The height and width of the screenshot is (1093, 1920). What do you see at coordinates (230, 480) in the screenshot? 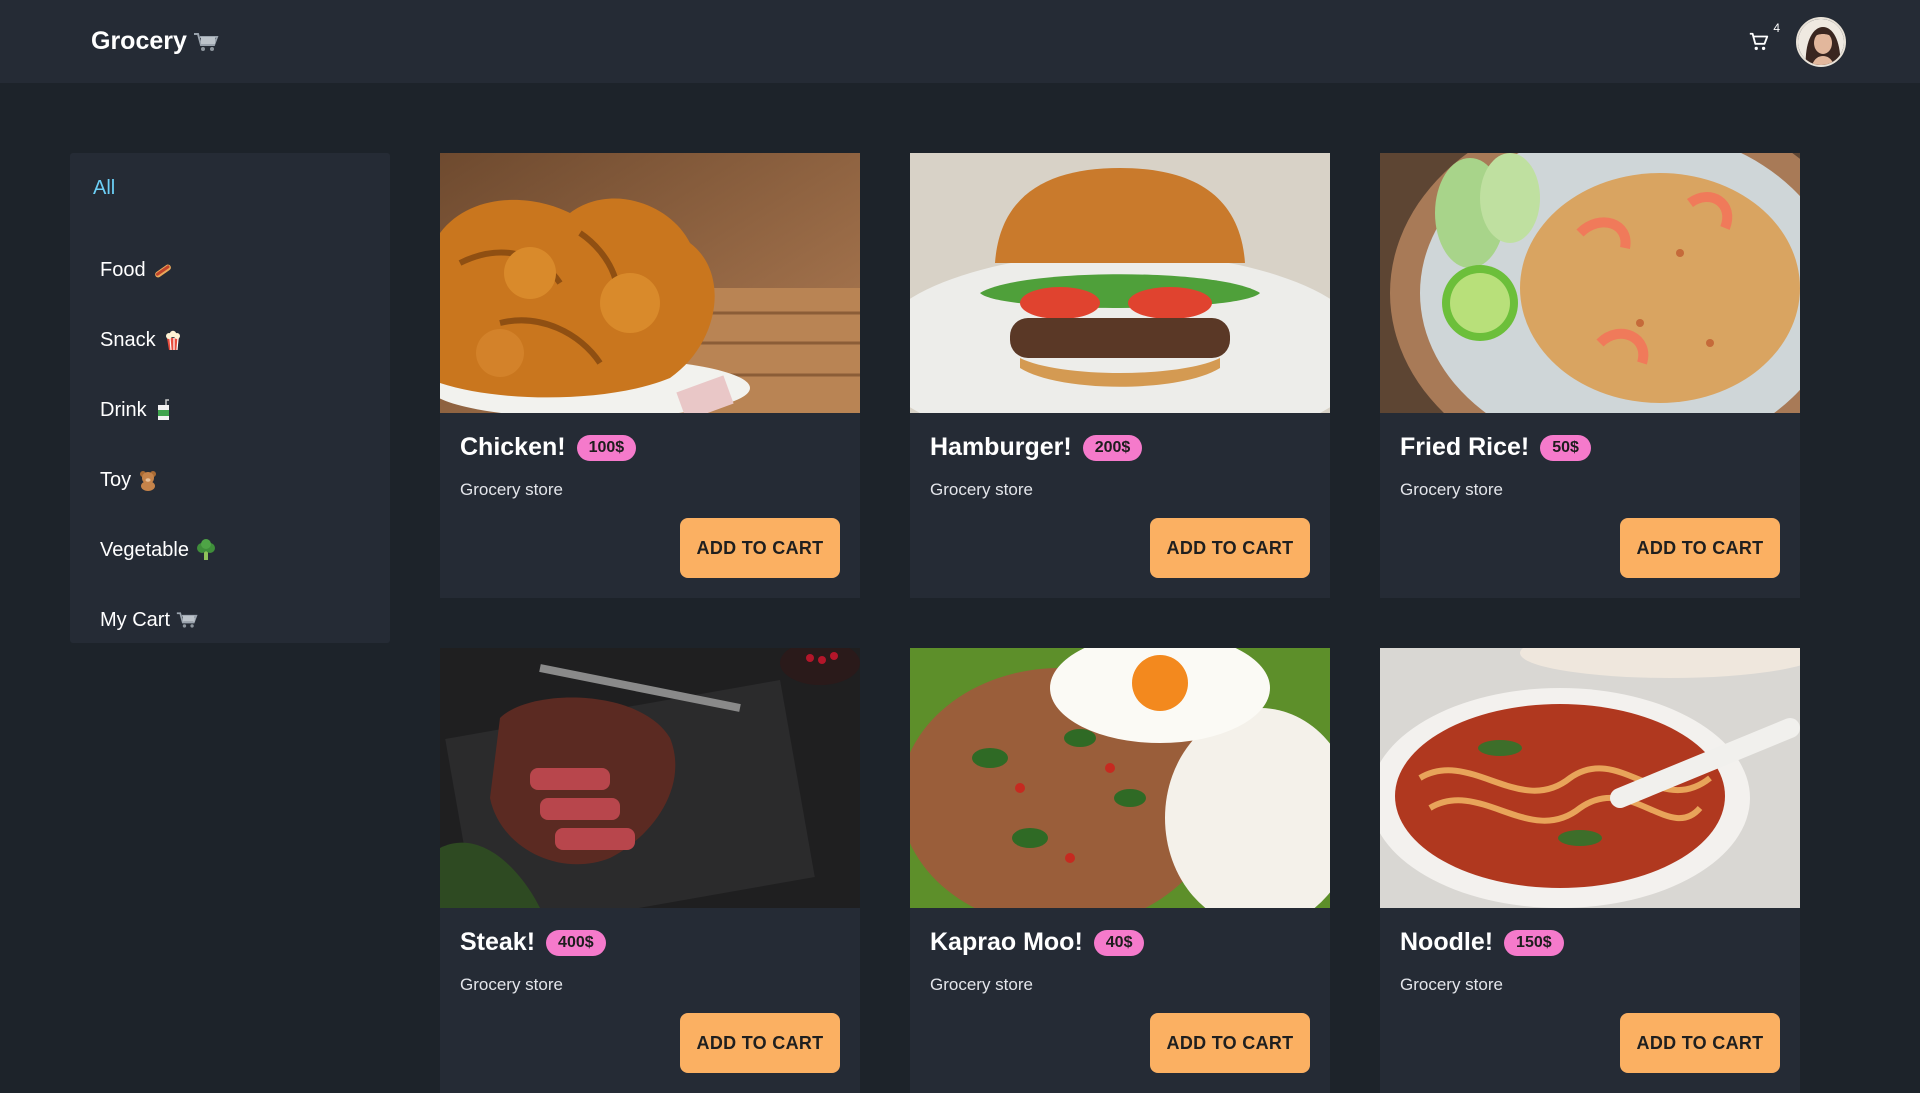
I see `category-toy: Toy` at bounding box center [230, 480].